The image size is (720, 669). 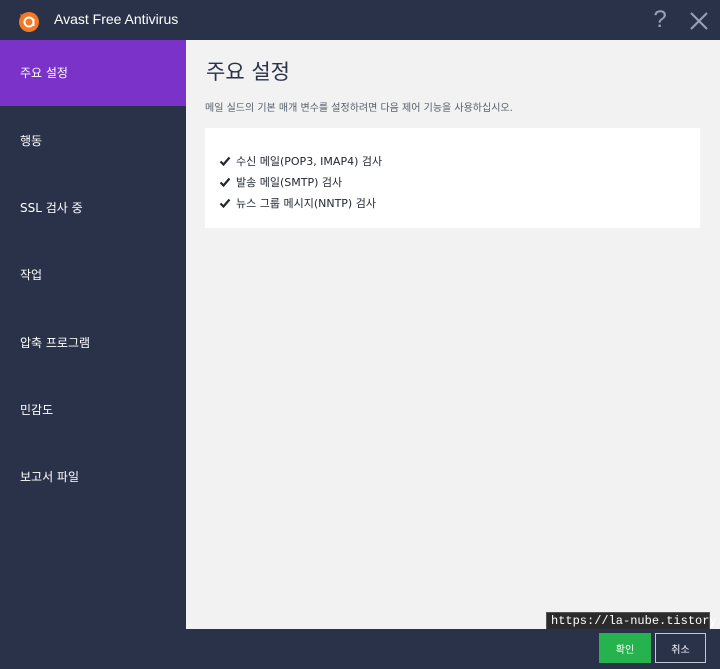 I want to click on option-scan-outbound-mail: 발송 메일(SMTP) 검사, so click(x=280, y=182).